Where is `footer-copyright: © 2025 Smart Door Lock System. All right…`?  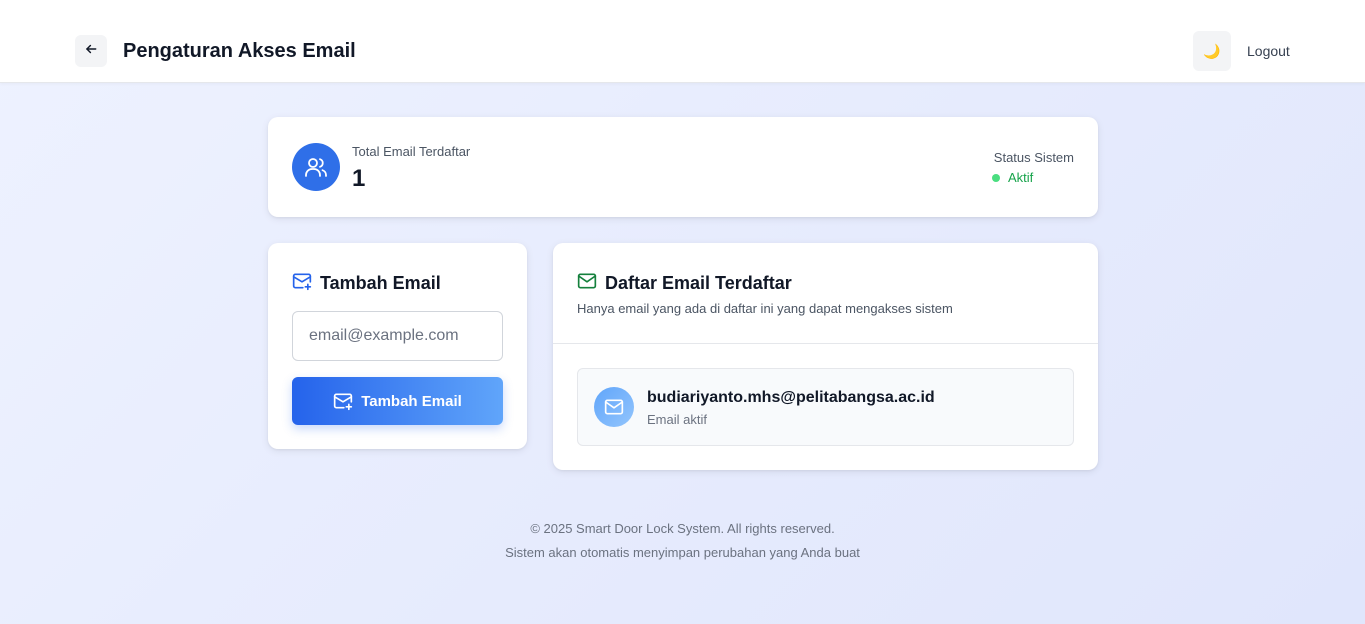 footer-copyright: © 2025 Smart Door Lock System. All right… is located at coordinates (682, 528).